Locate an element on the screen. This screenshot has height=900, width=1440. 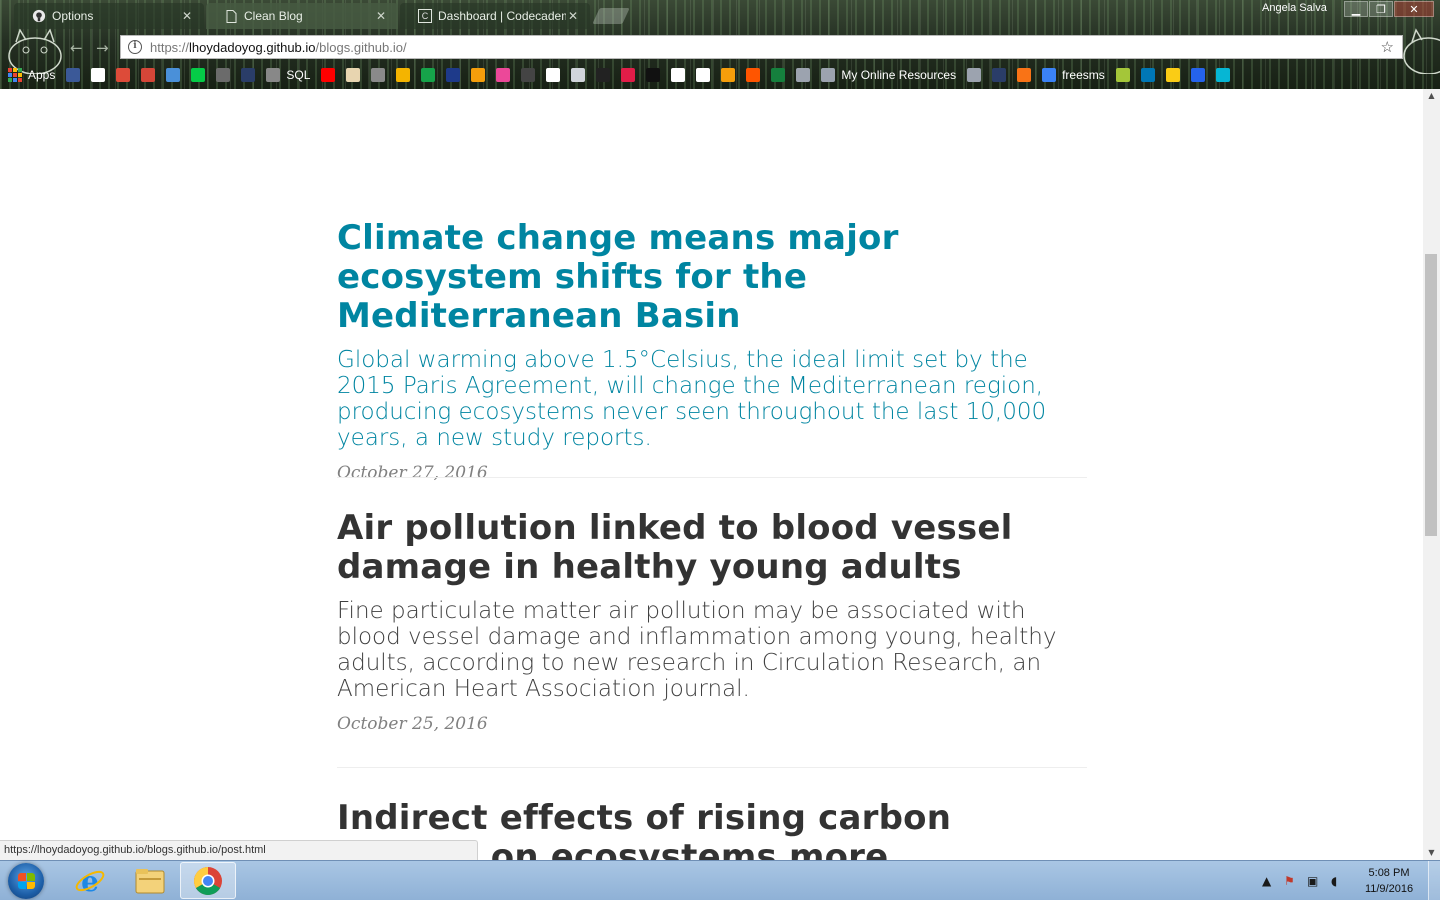
alien-icon is located at coordinates (603, 75).